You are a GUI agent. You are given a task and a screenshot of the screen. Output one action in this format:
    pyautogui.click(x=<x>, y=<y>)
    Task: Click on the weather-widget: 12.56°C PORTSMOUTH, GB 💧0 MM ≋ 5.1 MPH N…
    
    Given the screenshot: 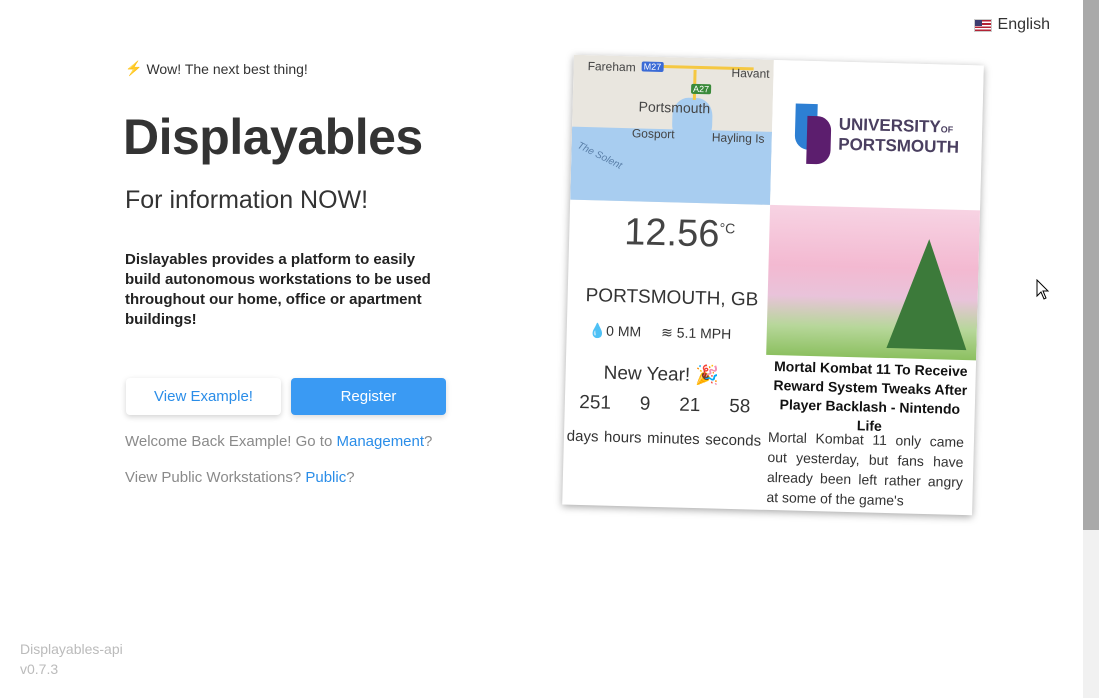 What is the action you would take?
    pyautogui.click(x=666, y=355)
    